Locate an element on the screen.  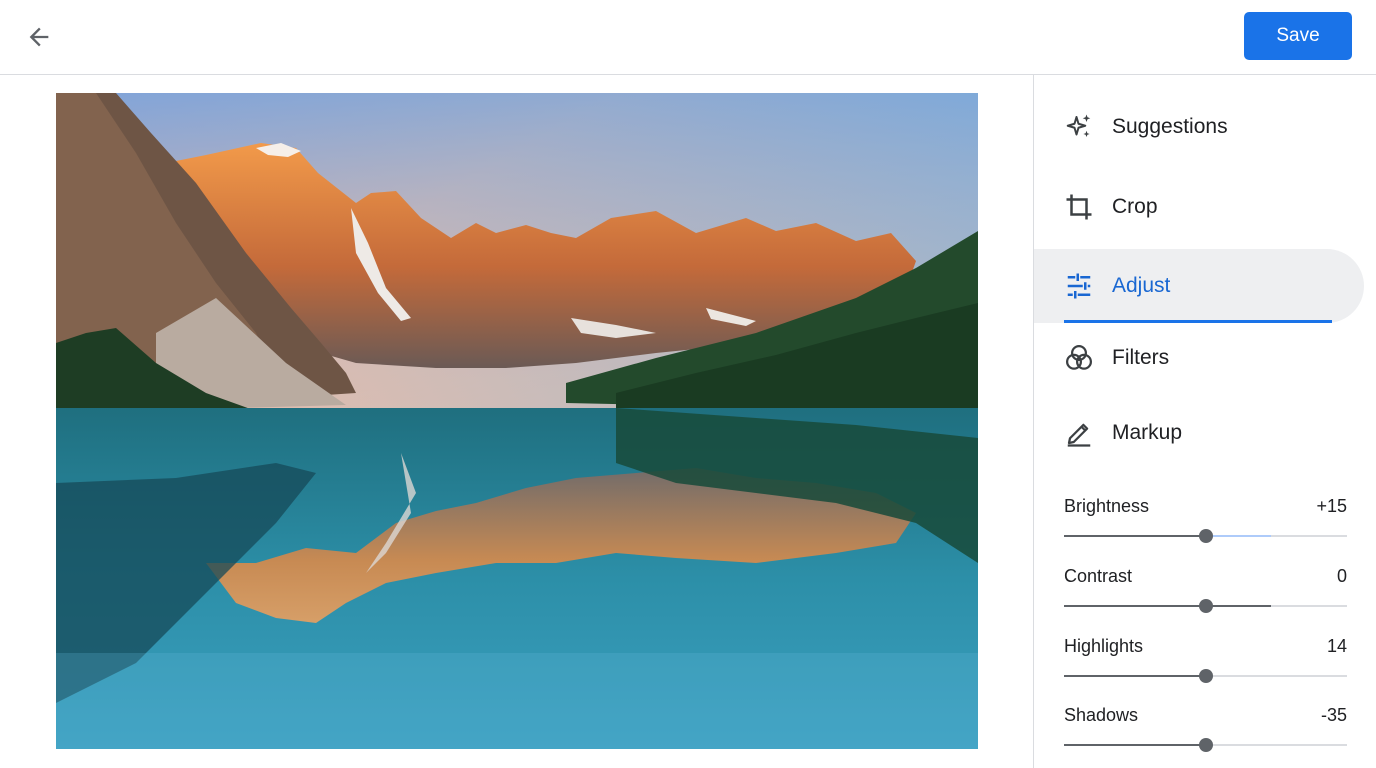
slider-value: 0 is located at coordinates (1341, 576).